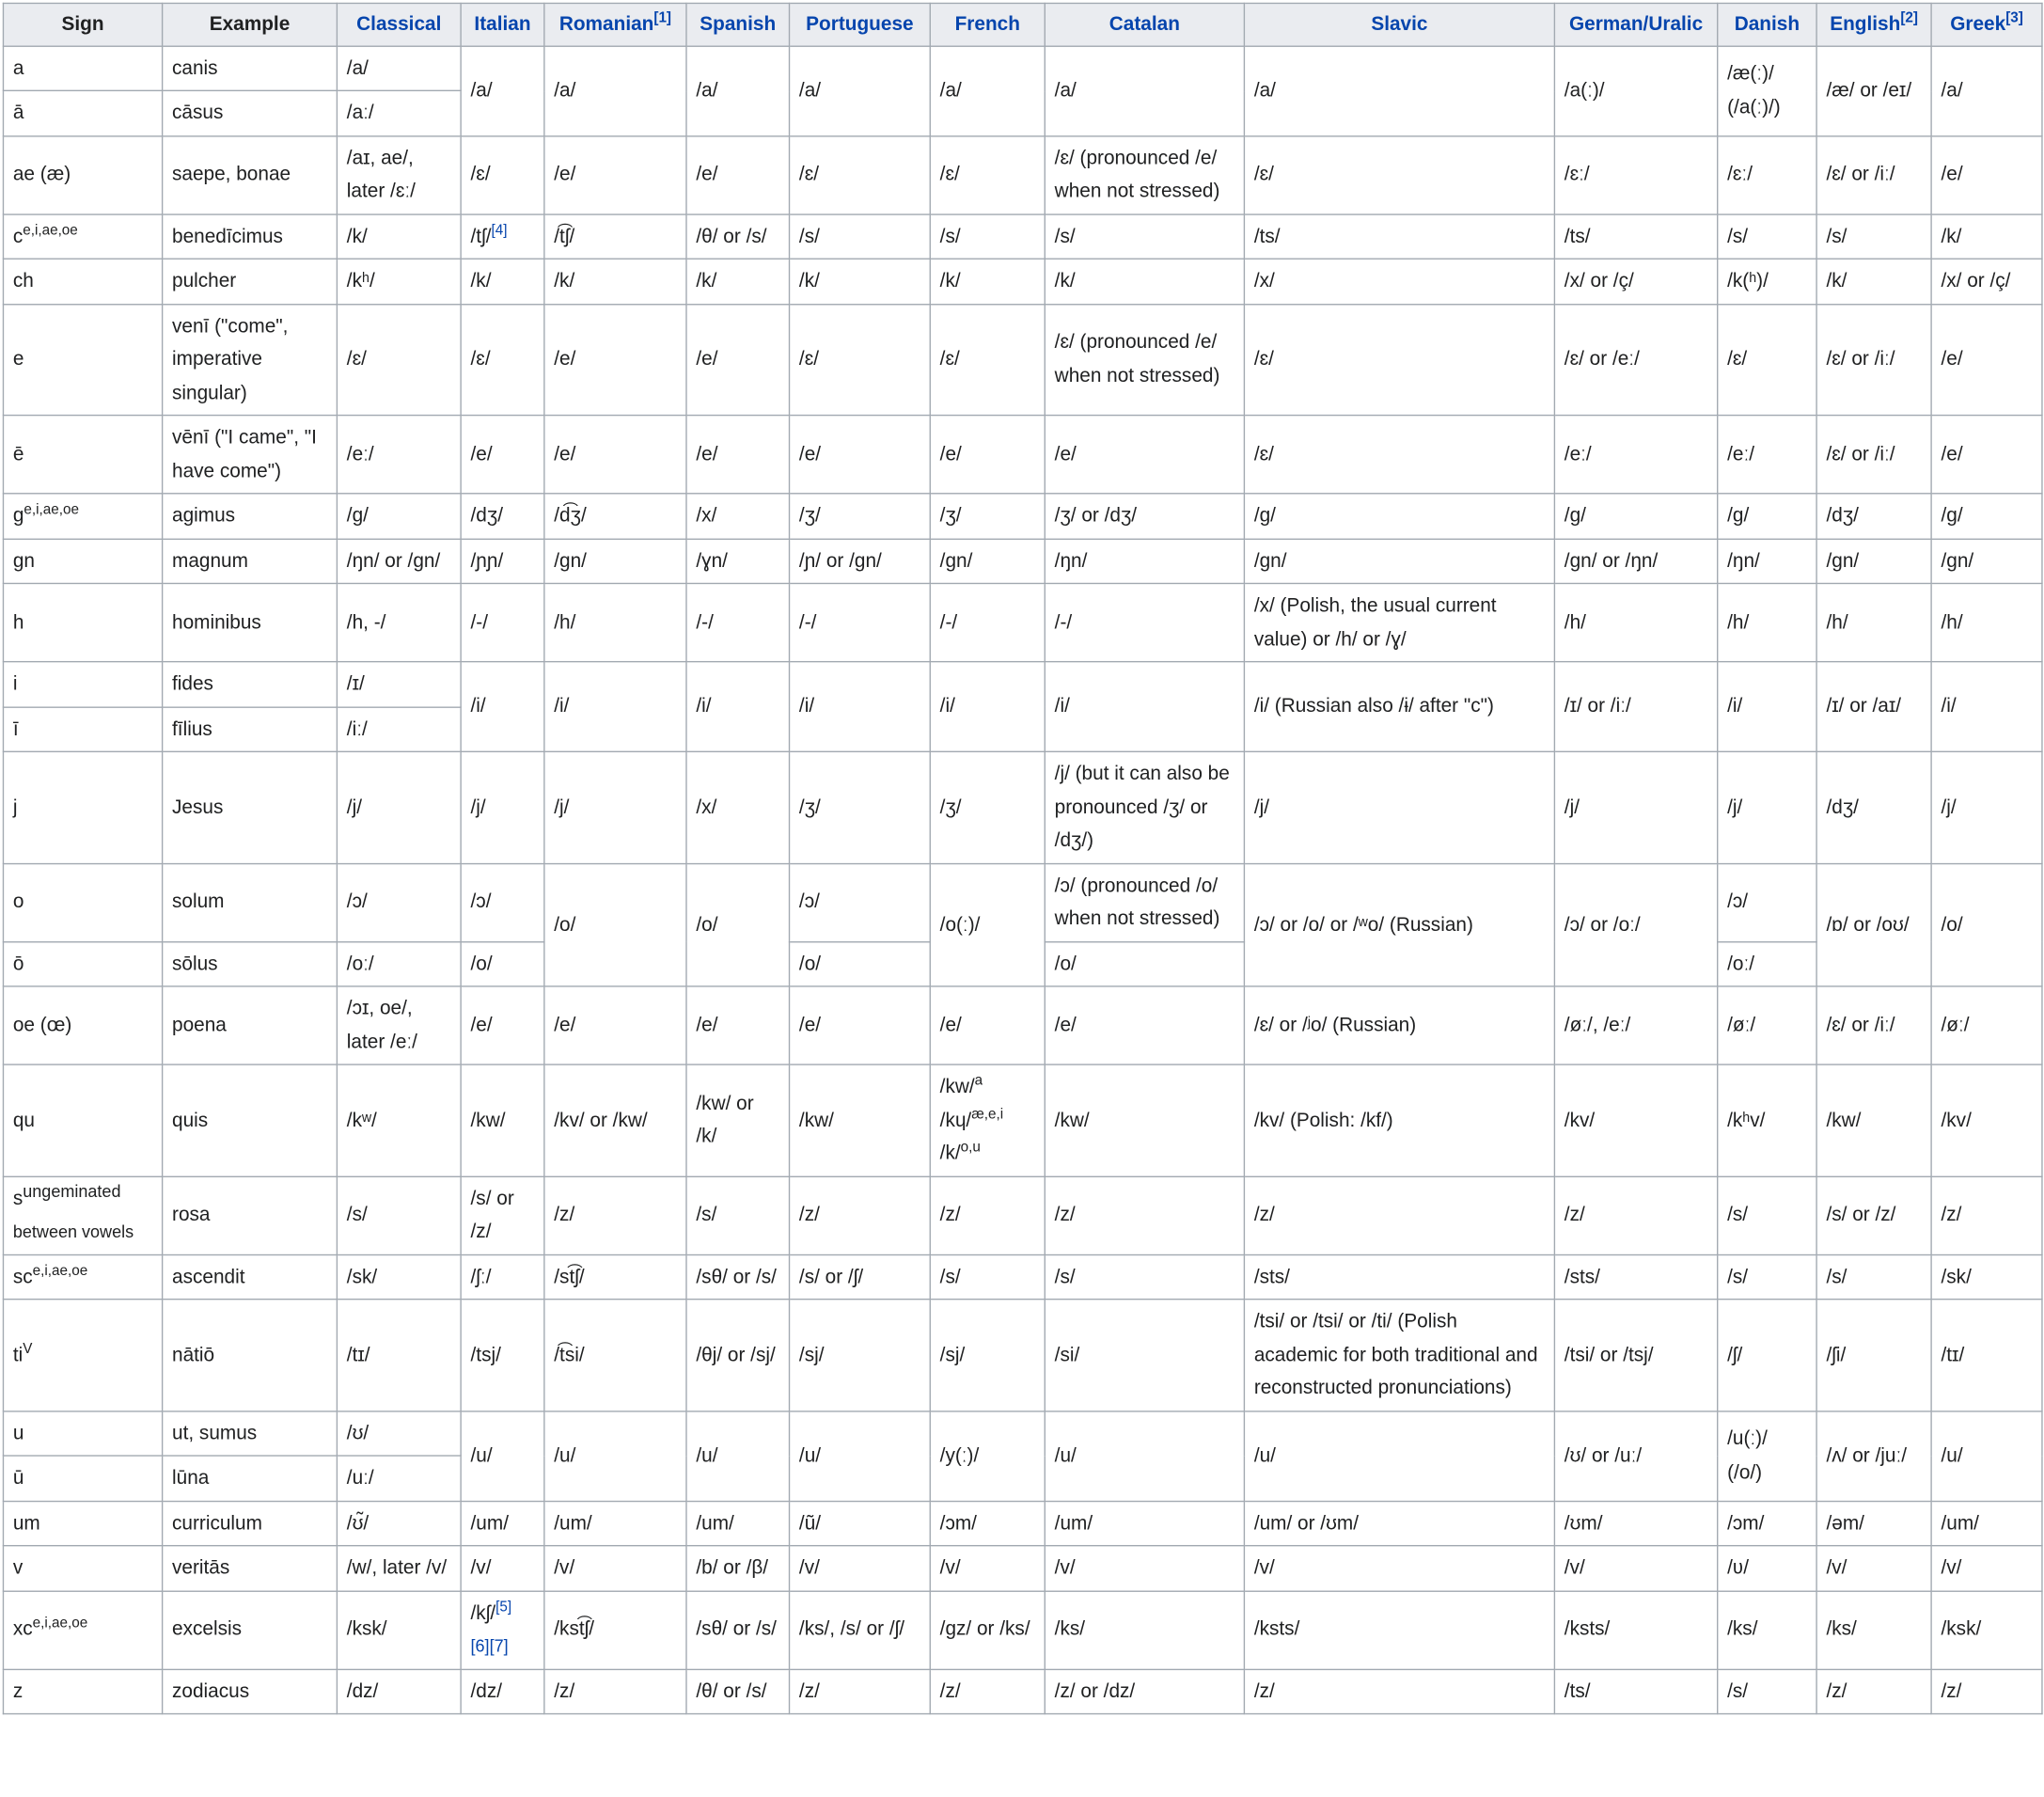  What do you see at coordinates (1986, 1120) in the screenshot?
I see `greek-cell: /kv/` at bounding box center [1986, 1120].